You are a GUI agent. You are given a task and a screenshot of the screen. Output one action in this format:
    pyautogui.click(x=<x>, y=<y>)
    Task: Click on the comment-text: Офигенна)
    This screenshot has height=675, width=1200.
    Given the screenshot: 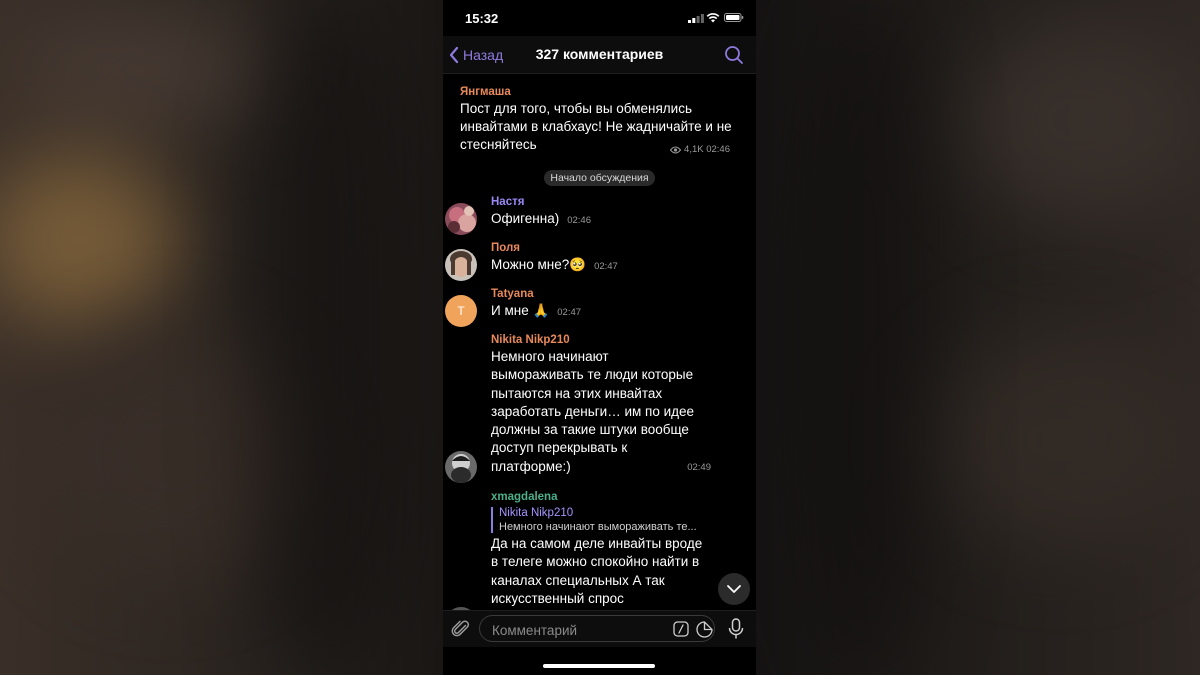 What is the action you would take?
    pyautogui.click(x=525, y=218)
    